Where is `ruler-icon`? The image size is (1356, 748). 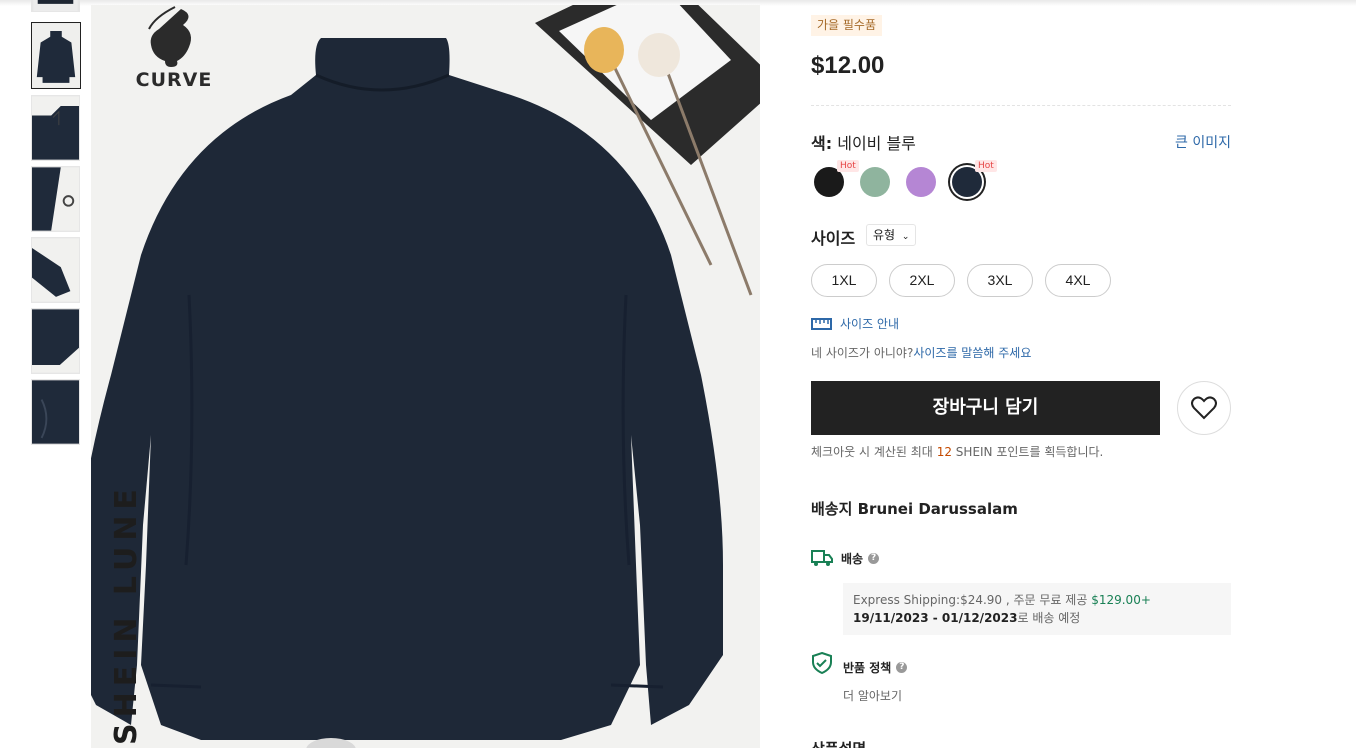
ruler-icon is located at coordinates (821, 323).